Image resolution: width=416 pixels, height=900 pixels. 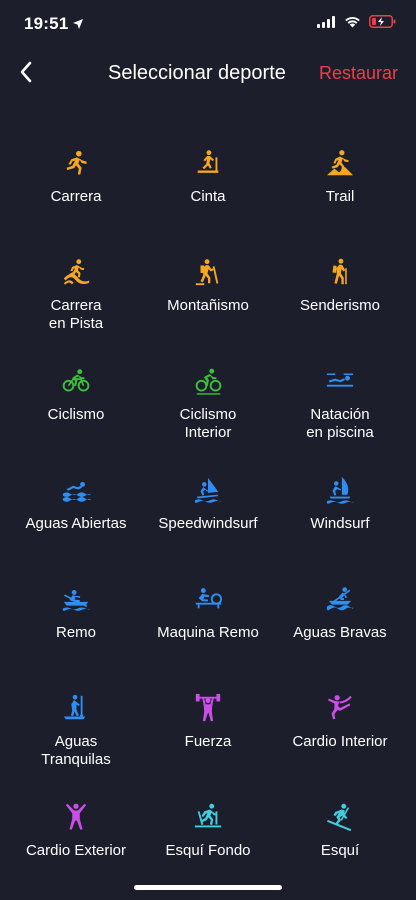 I want to click on status-time-text: 19:51, so click(x=46, y=23).